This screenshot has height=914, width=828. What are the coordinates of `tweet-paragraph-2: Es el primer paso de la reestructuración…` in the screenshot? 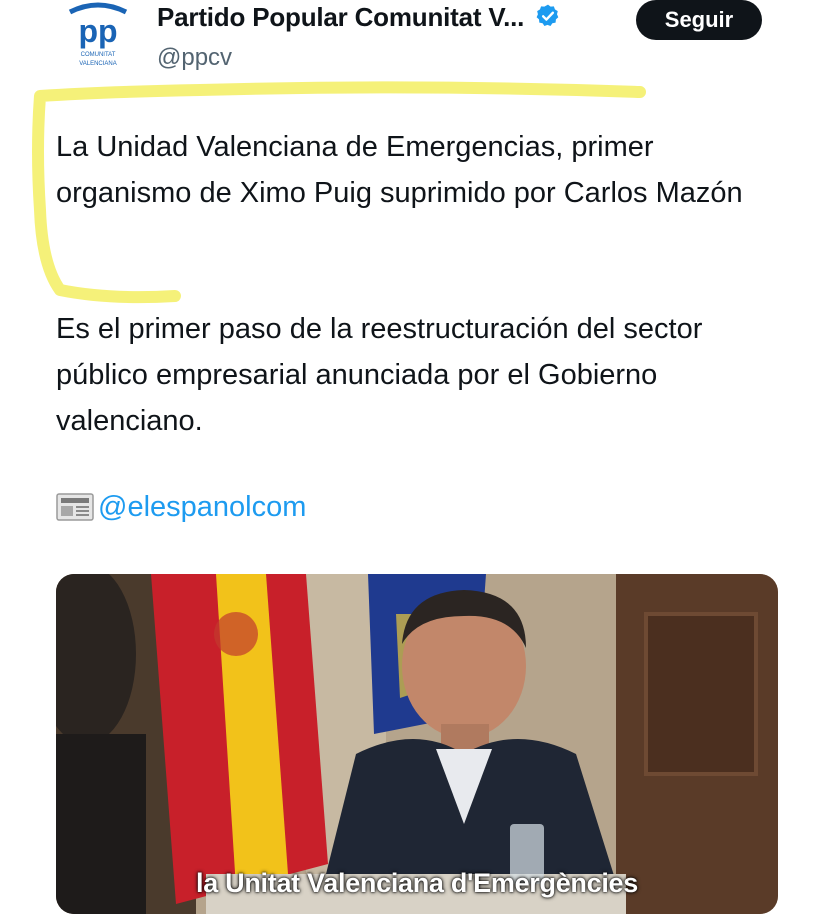 It's located at (379, 375).